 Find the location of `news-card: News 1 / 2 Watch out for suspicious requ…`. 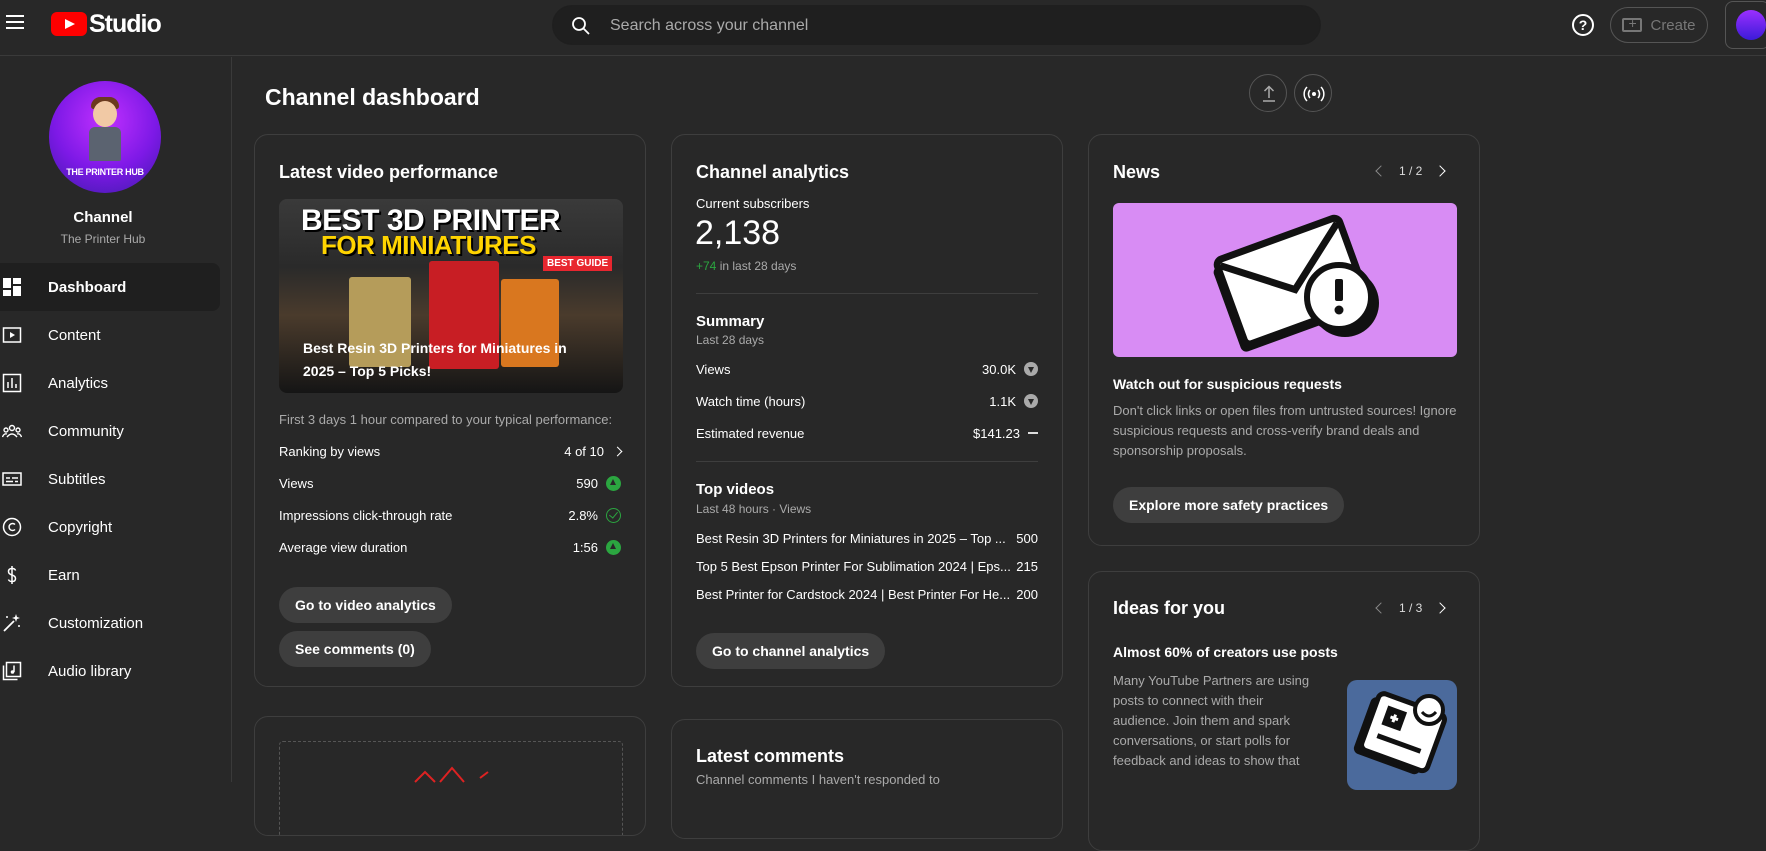

news-card: News 1 / 2 Watch out for suspicious requ… is located at coordinates (1284, 340).